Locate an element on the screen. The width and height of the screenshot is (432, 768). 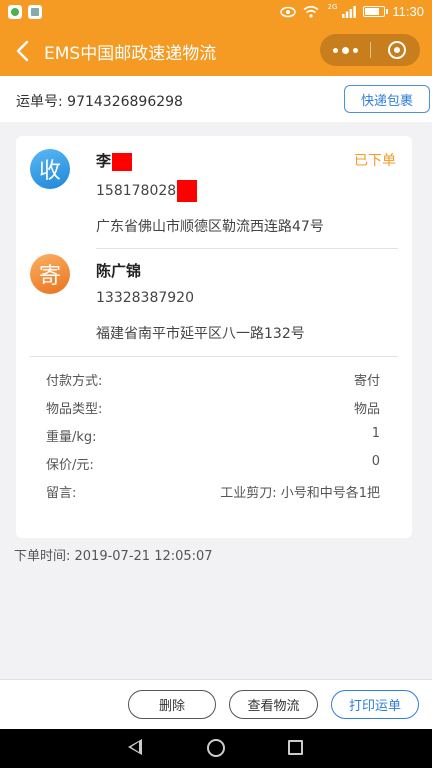
receiver-phone: 158178028 is located at coordinates (147, 191).